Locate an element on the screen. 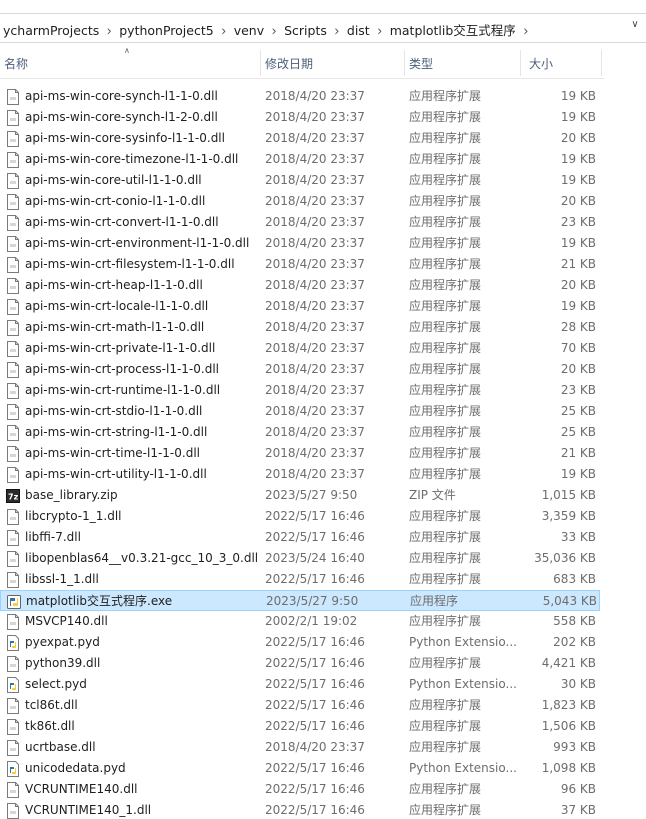 This screenshot has height=819, width=646. file-row: MSVCP140.dll 2002/2/1 19:02 应用程序扩展 558 KB is located at coordinates (300, 621).